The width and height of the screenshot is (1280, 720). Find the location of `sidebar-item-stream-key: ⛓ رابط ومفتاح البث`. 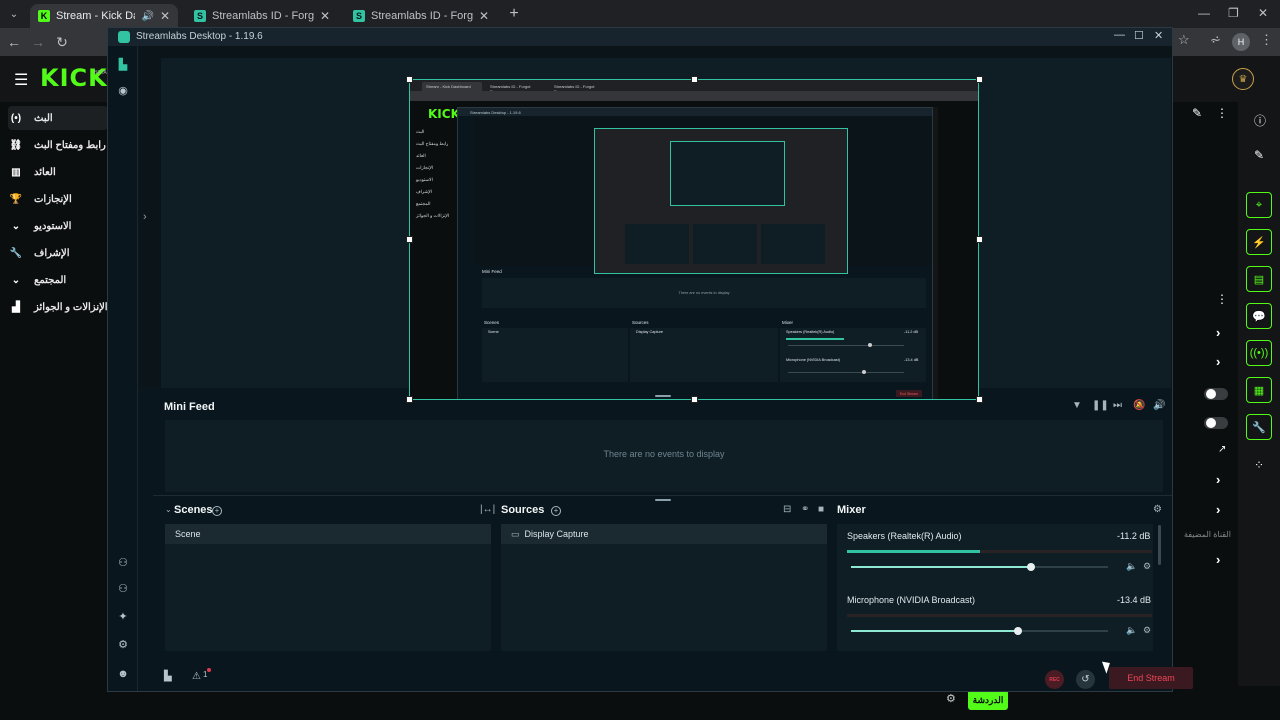

sidebar-item-stream-key: ⛓ رابط ومفتاح البث is located at coordinates (58, 145).